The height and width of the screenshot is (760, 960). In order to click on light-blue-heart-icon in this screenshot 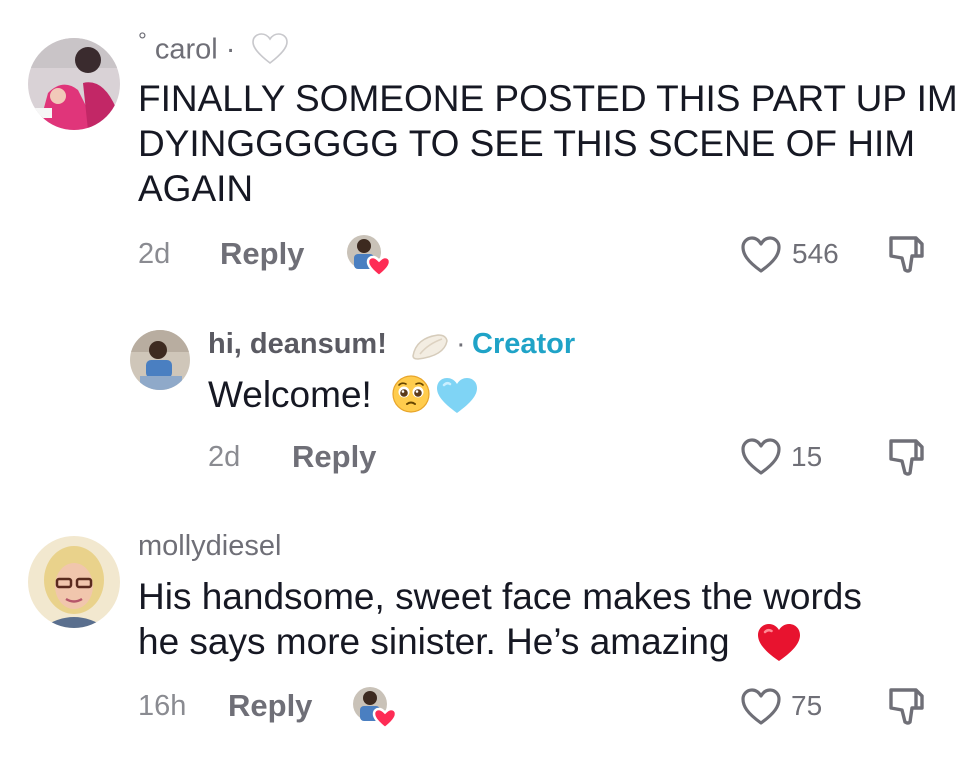, I will do `click(457, 395)`.